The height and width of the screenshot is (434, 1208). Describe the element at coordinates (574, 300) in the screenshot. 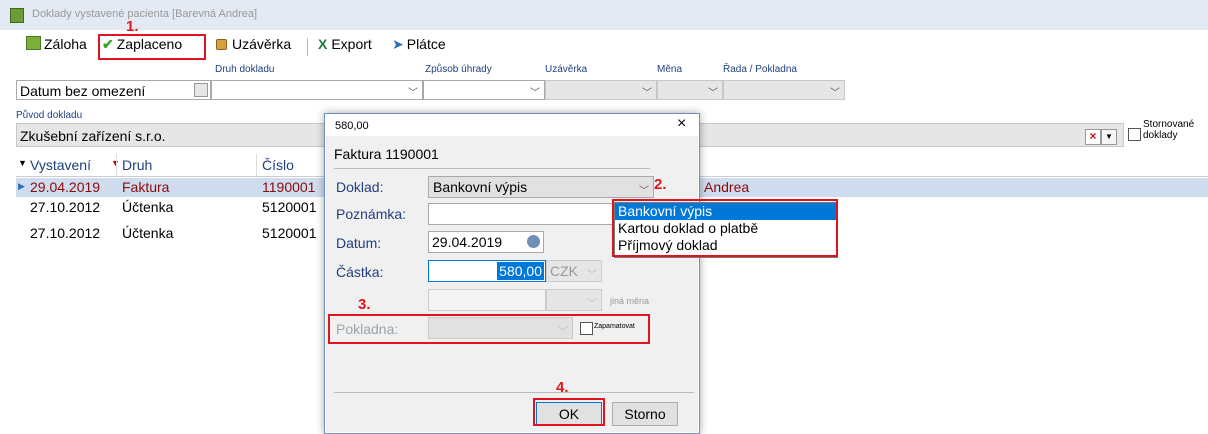

I see `foreign-currency-select: ﹀` at that location.